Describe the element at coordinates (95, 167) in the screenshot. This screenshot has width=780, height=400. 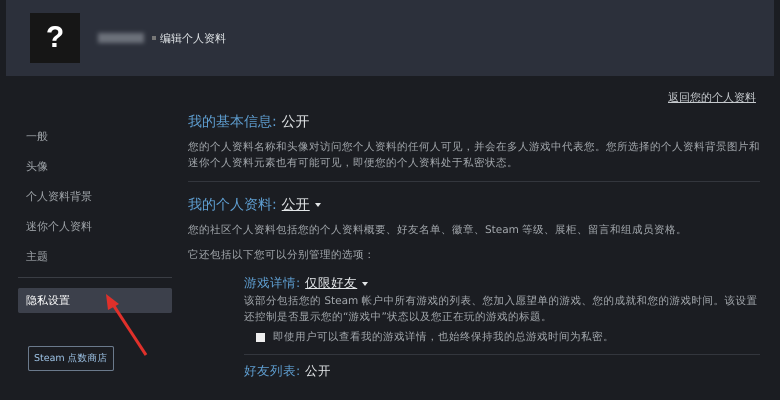
I see `sidebar-item: 头像` at that location.